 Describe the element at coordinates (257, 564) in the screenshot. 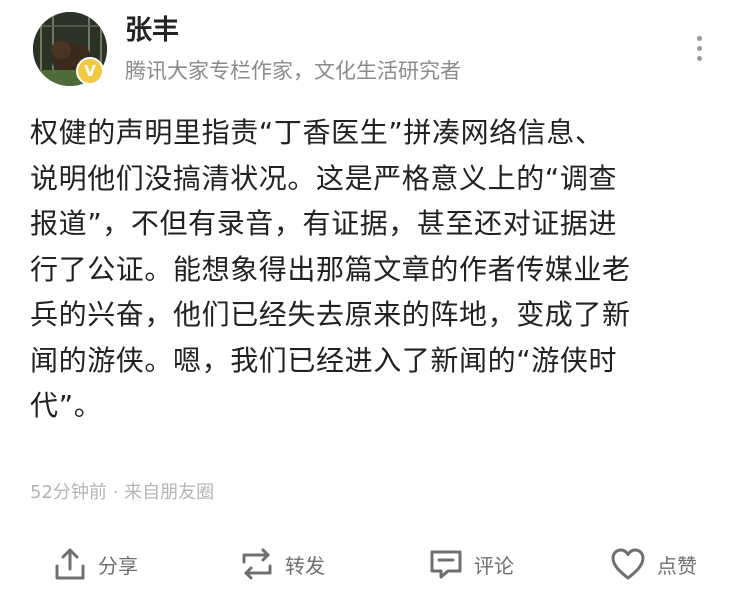

I see `repost-icon` at that location.